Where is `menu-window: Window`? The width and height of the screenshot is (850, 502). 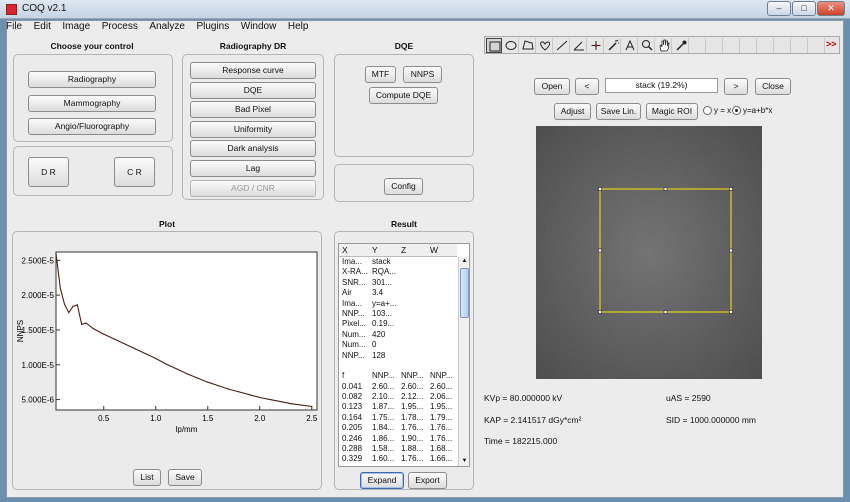
menu-window: Window is located at coordinates (259, 26).